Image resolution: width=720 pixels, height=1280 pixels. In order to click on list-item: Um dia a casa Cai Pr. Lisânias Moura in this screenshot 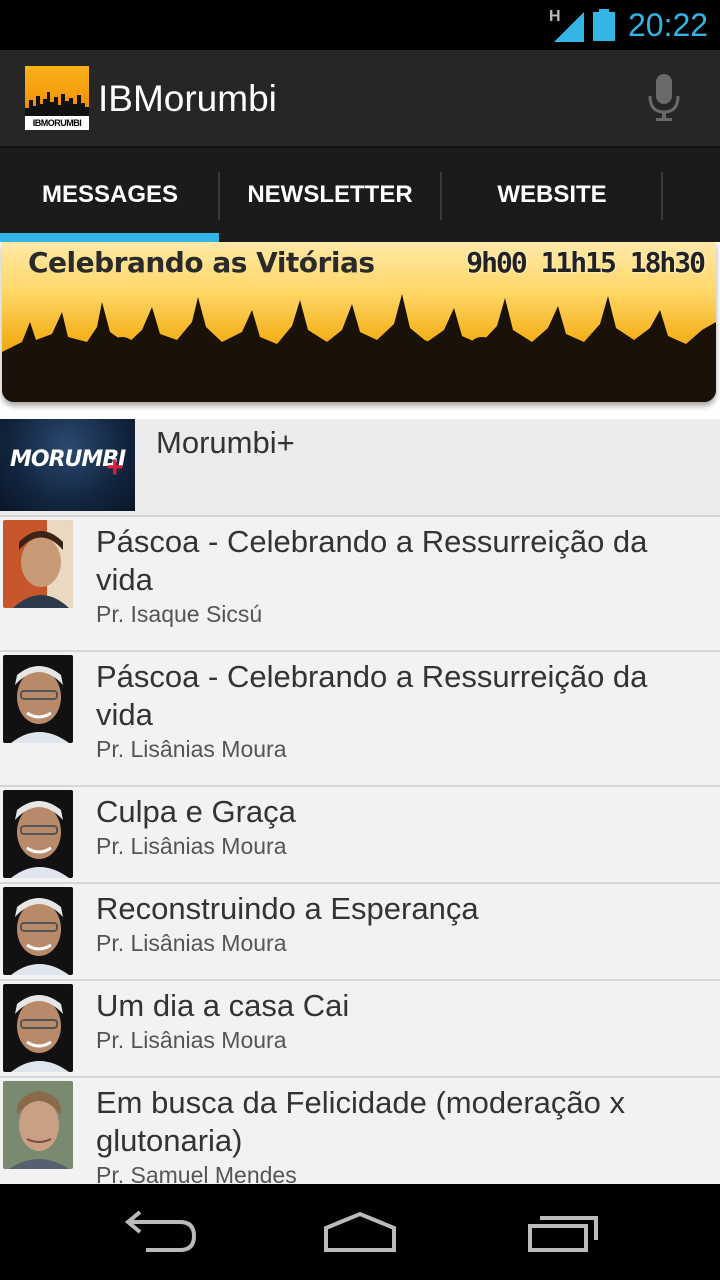, I will do `click(360, 1029)`.